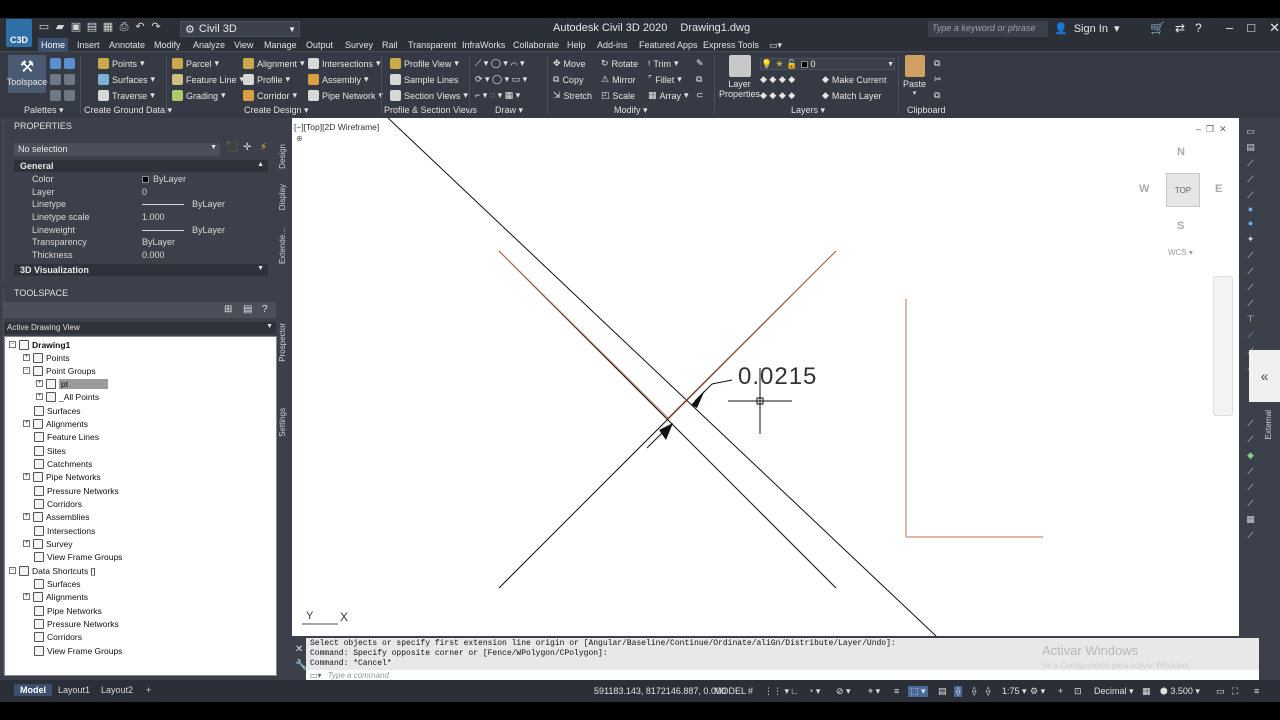 This screenshot has height=720, width=1280. What do you see at coordinates (576, 45) in the screenshot?
I see `tab-help: Help` at bounding box center [576, 45].